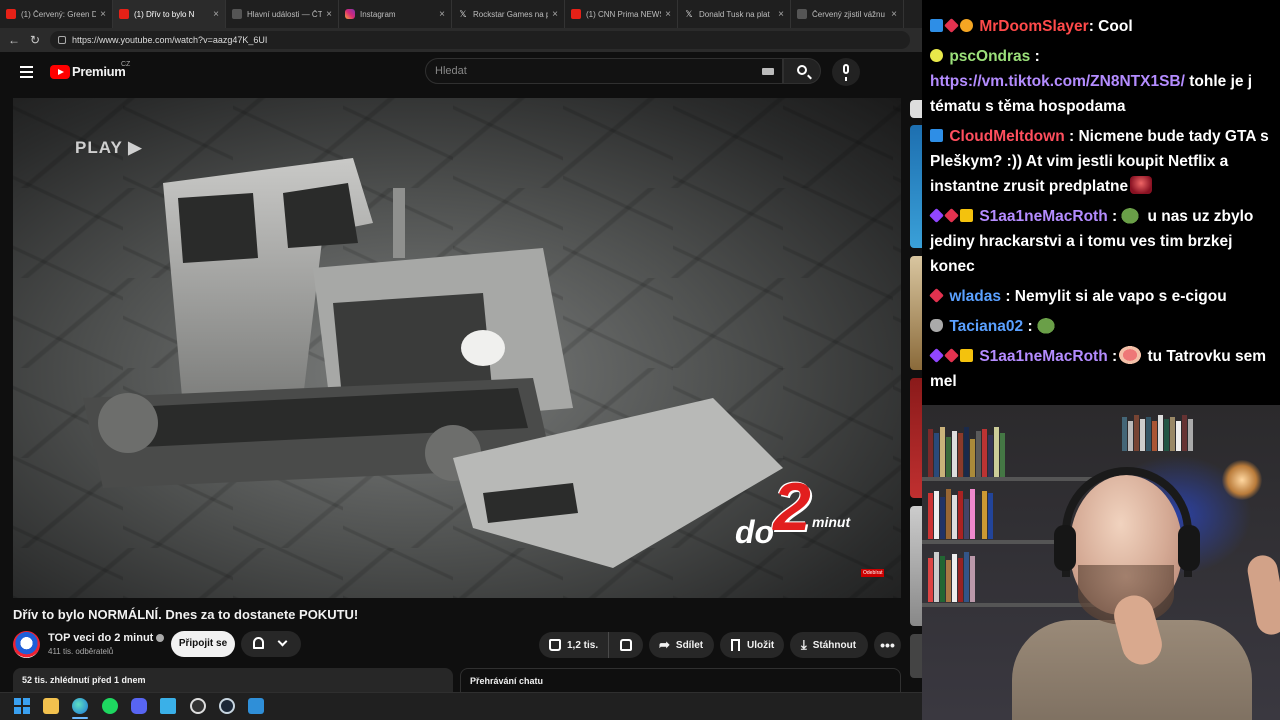  Describe the element at coordinates (168, 706) in the screenshot. I see `notepad-icon` at that location.